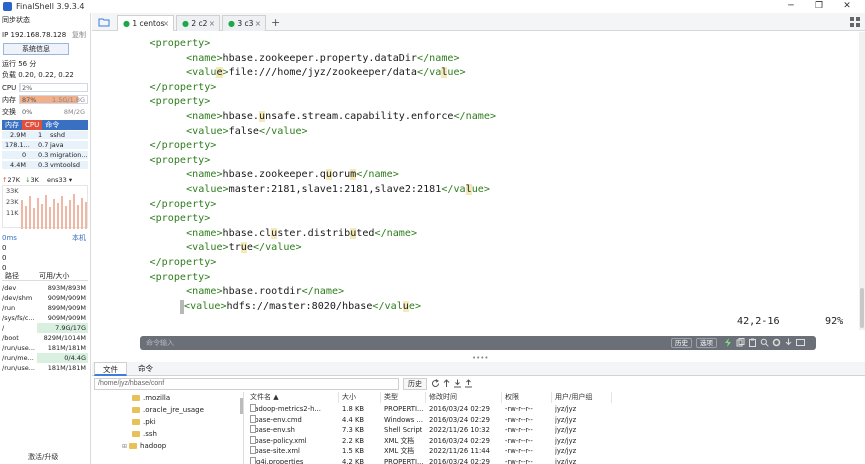 Image resolution: width=865 pixels, height=464 pixels. I want to click on col-mtime: 修改时间, so click(464, 397).